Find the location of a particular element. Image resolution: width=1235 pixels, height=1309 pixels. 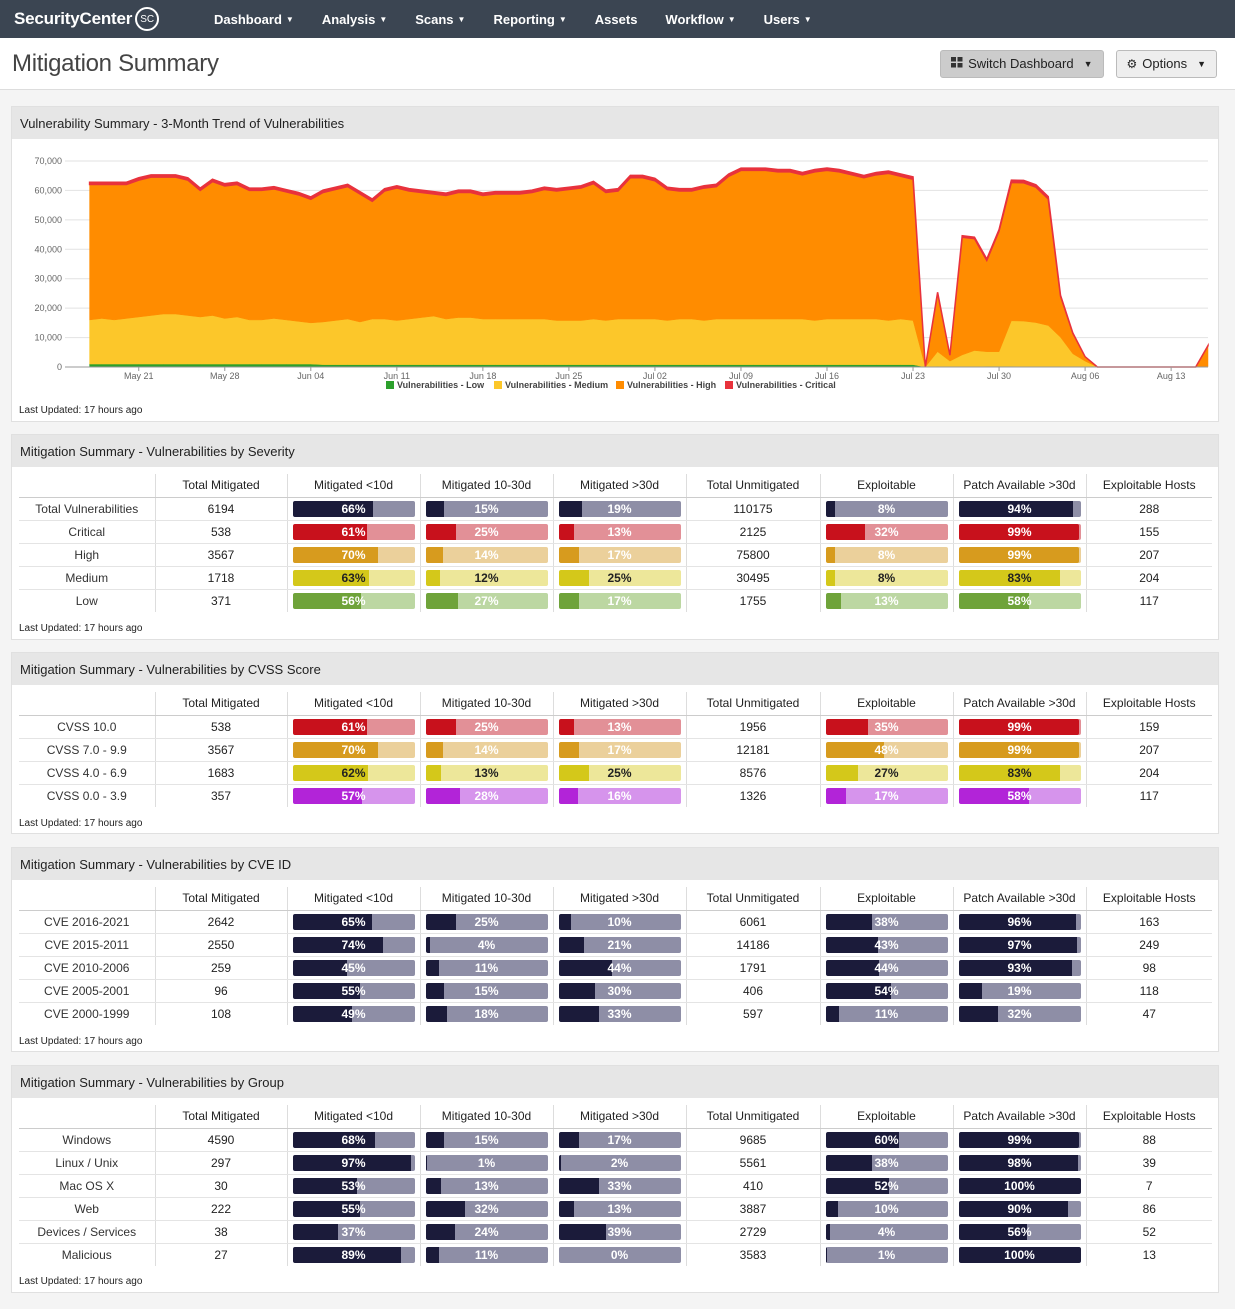

nav-workflow: Workflow ▼ is located at coordinates (700, 19).